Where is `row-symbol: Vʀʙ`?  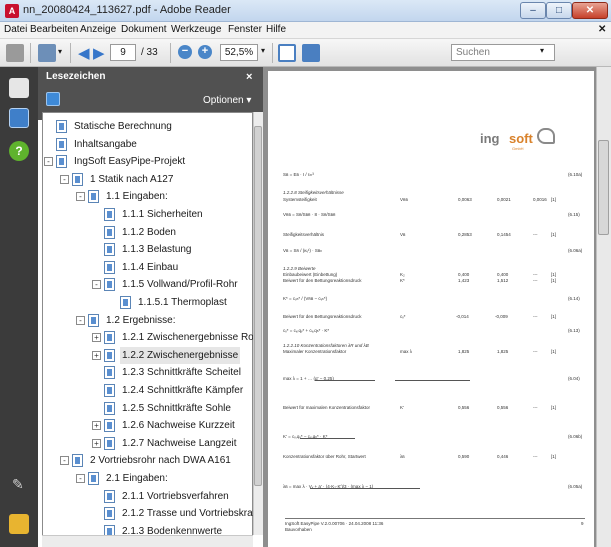 row-symbol: Vʀʙ is located at coordinates (404, 199).